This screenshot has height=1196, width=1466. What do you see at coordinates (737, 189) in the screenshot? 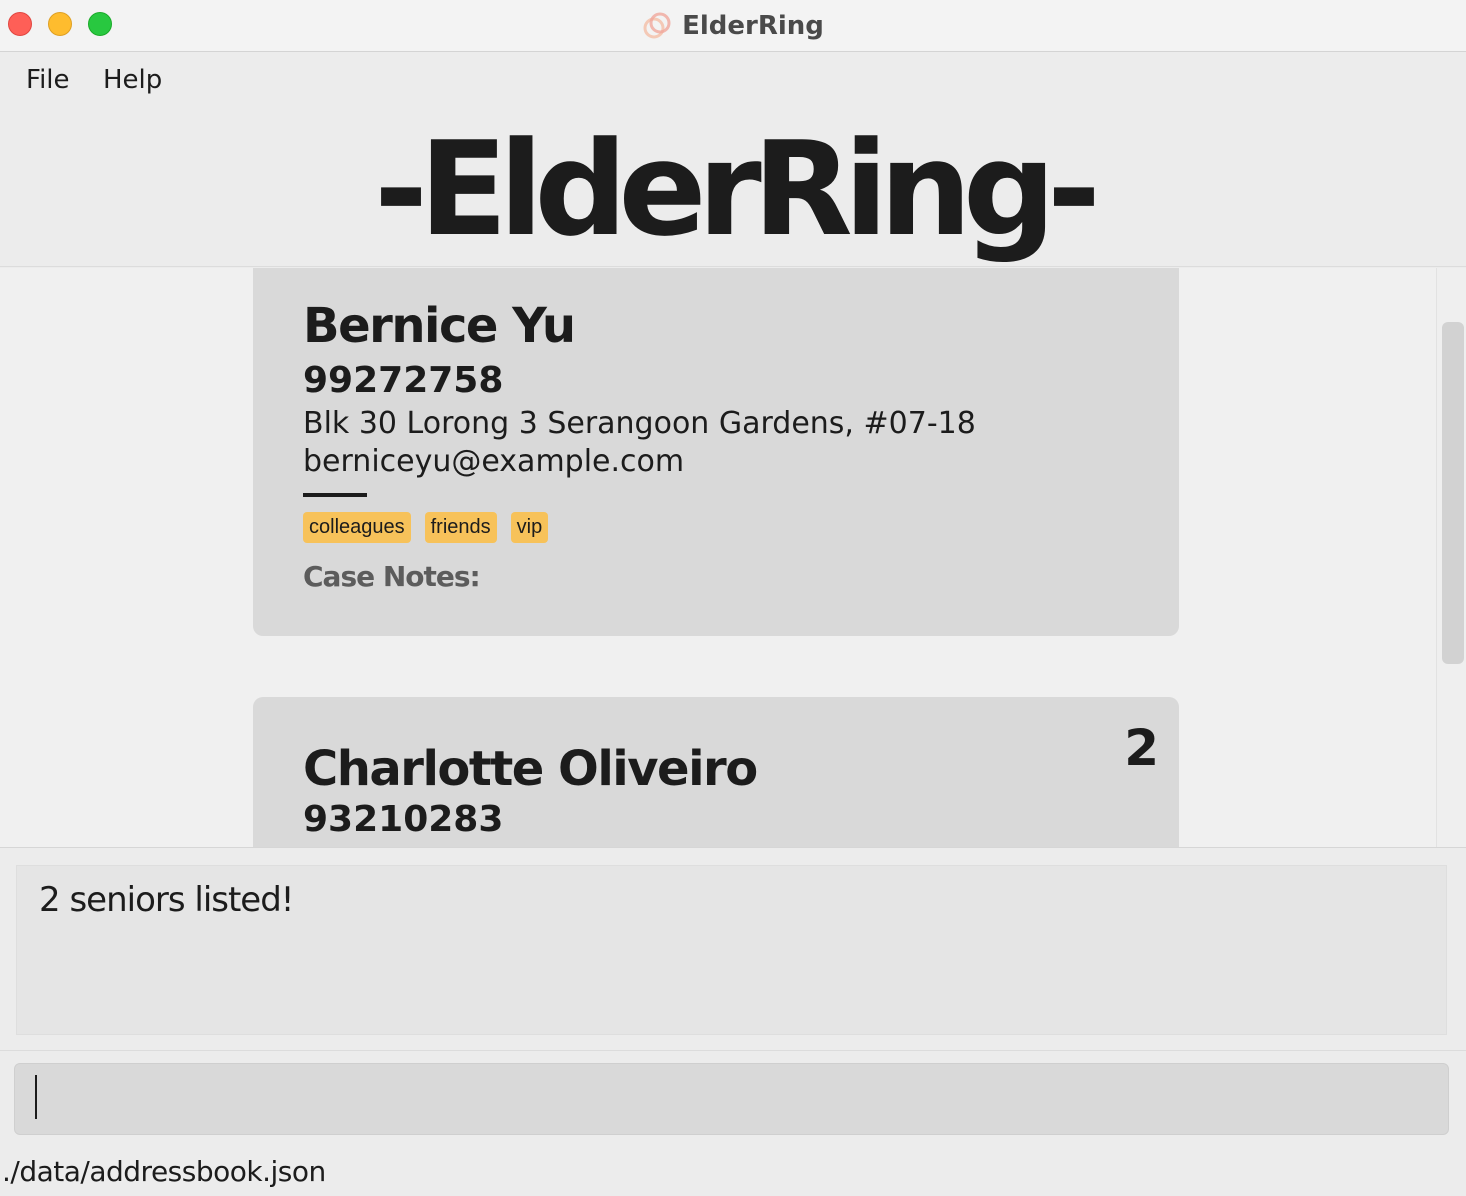
I see `banner-title: -ElderRing-` at bounding box center [737, 189].